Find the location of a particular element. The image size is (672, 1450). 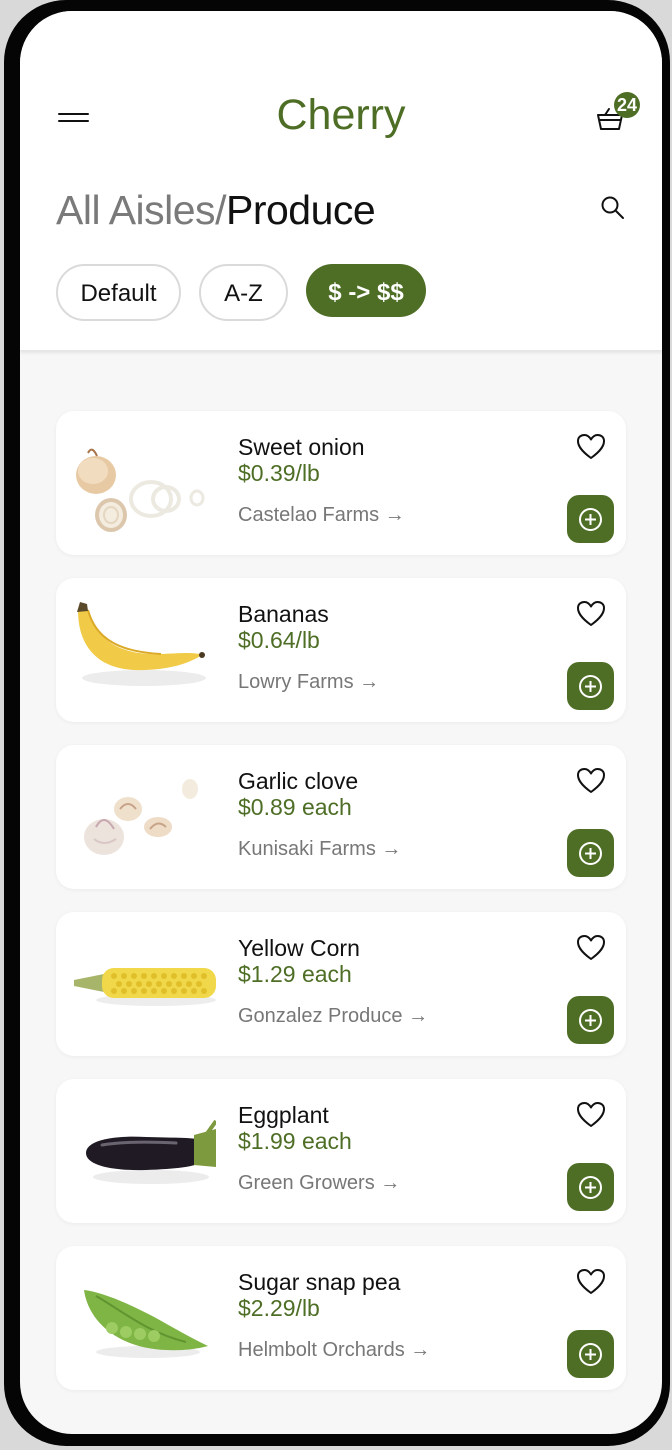

cart-count-badge: 24 is located at coordinates (627, 105).